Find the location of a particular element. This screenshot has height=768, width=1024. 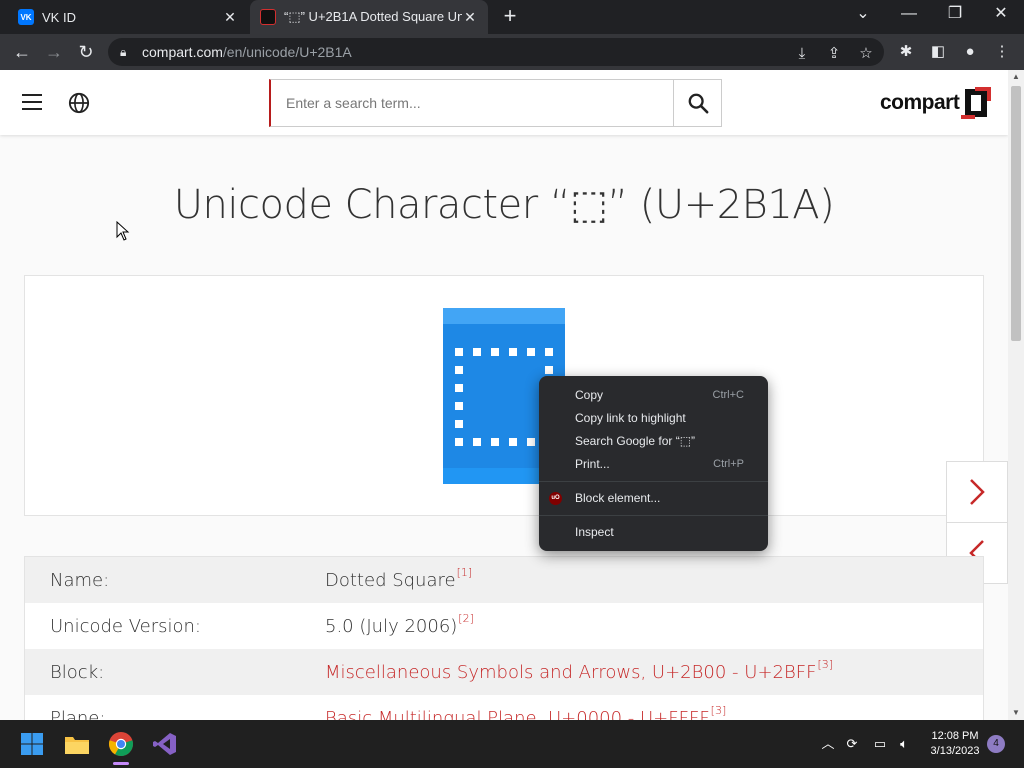

new-tab-button: + is located at coordinates (510, 16).